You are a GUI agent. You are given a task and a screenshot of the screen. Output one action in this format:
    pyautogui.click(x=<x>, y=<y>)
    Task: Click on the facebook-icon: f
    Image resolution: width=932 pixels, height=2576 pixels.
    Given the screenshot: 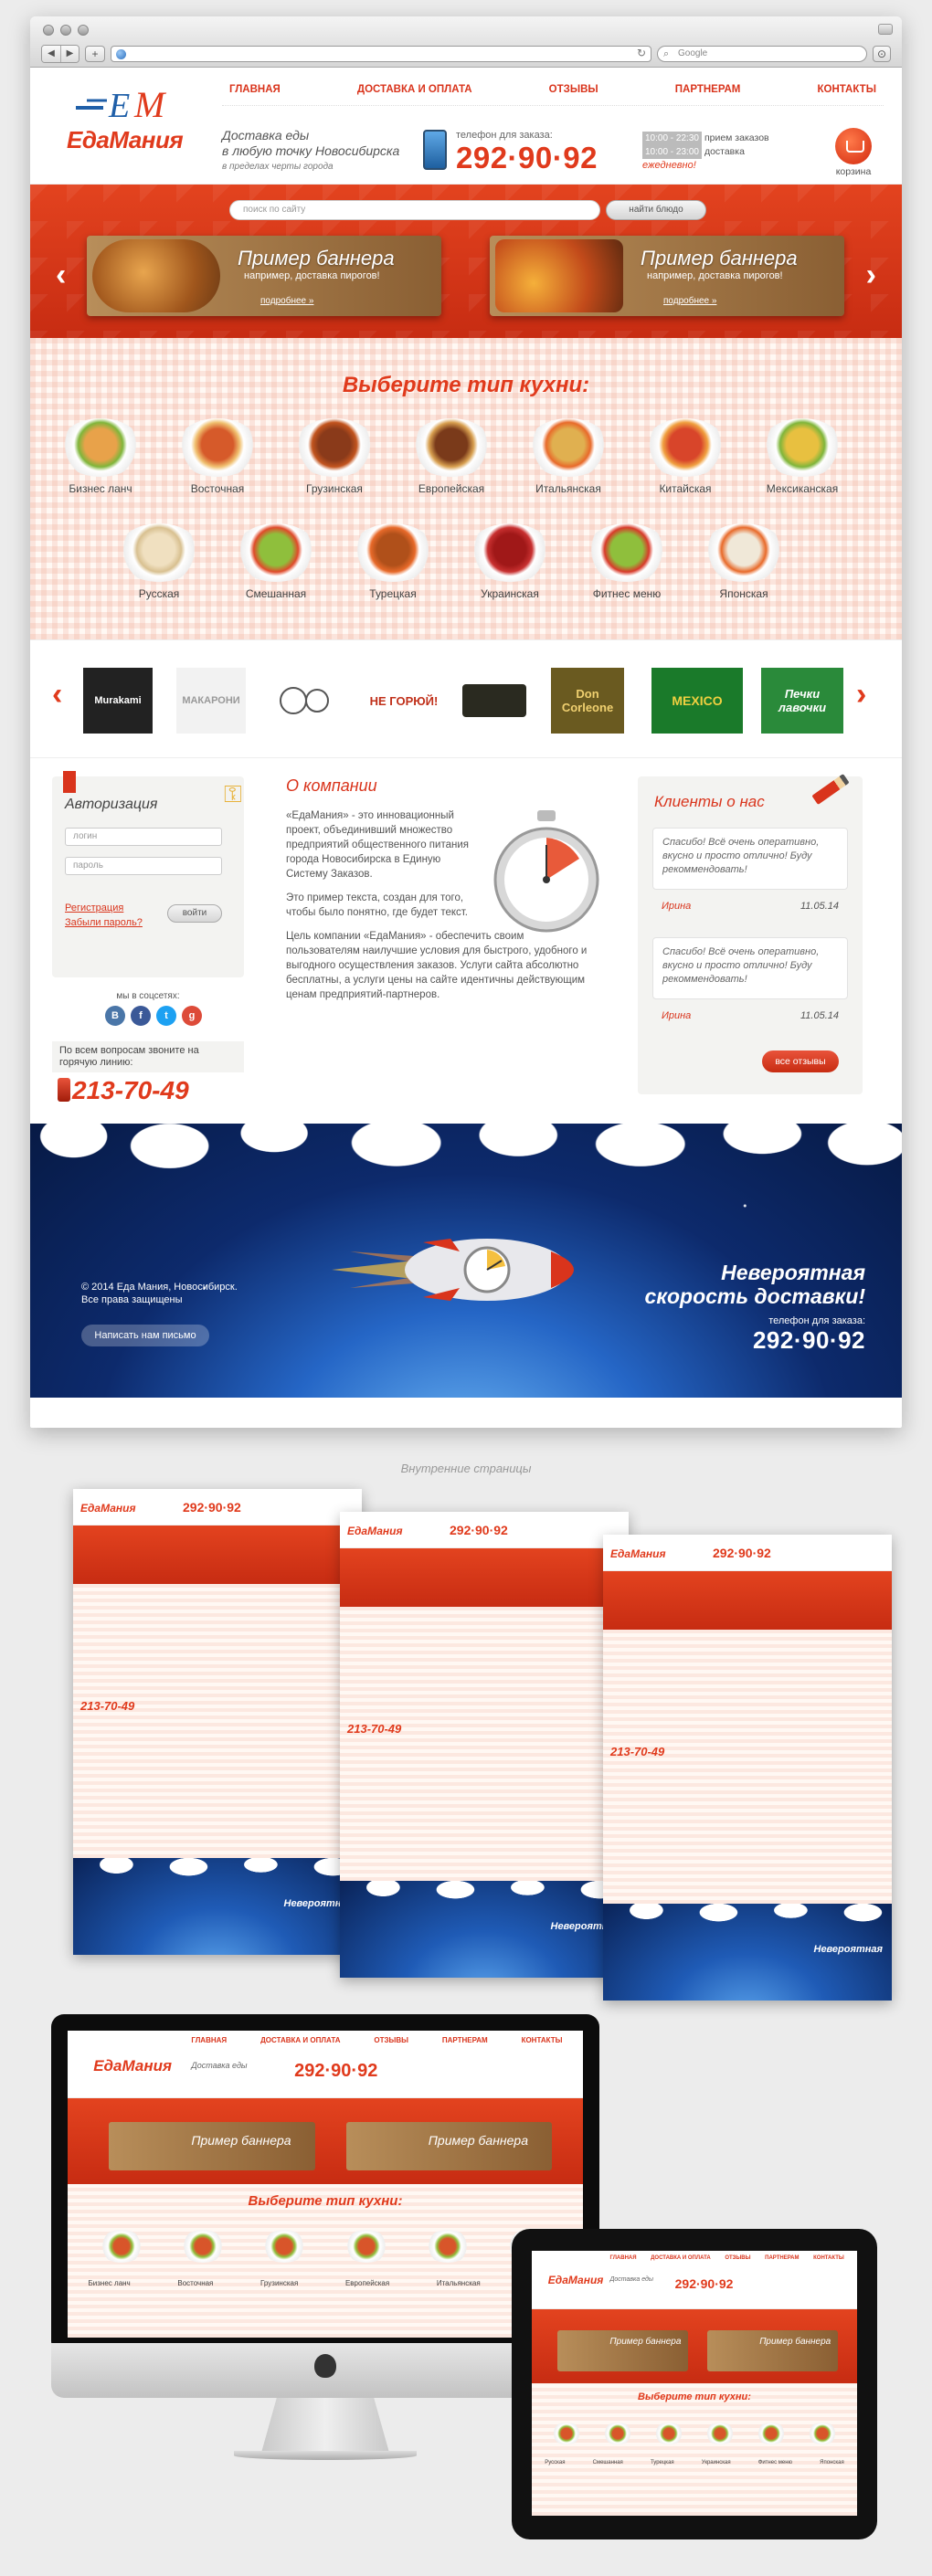 What is the action you would take?
    pyautogui.click(x=141, y=1016)
    